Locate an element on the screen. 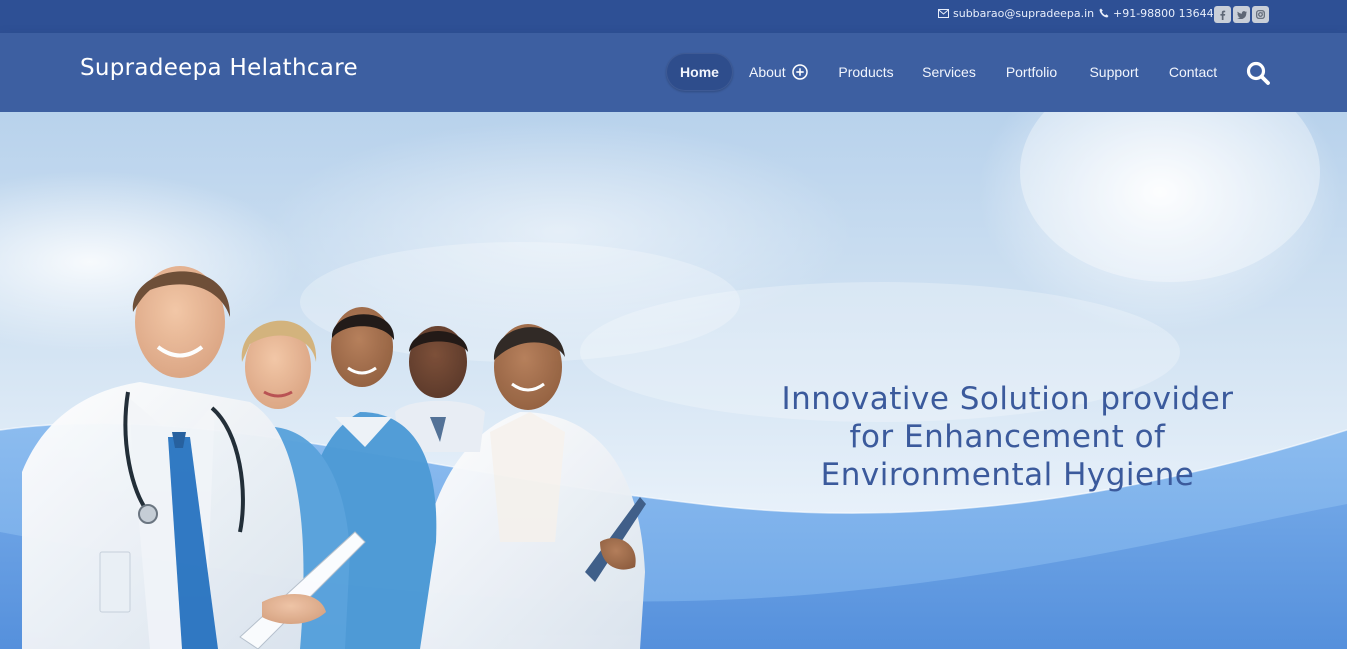 The width and height of the screenshot is (1347, 649). contact-email: subbarao@supradeepa.in is located at coordinates (1016, 13).